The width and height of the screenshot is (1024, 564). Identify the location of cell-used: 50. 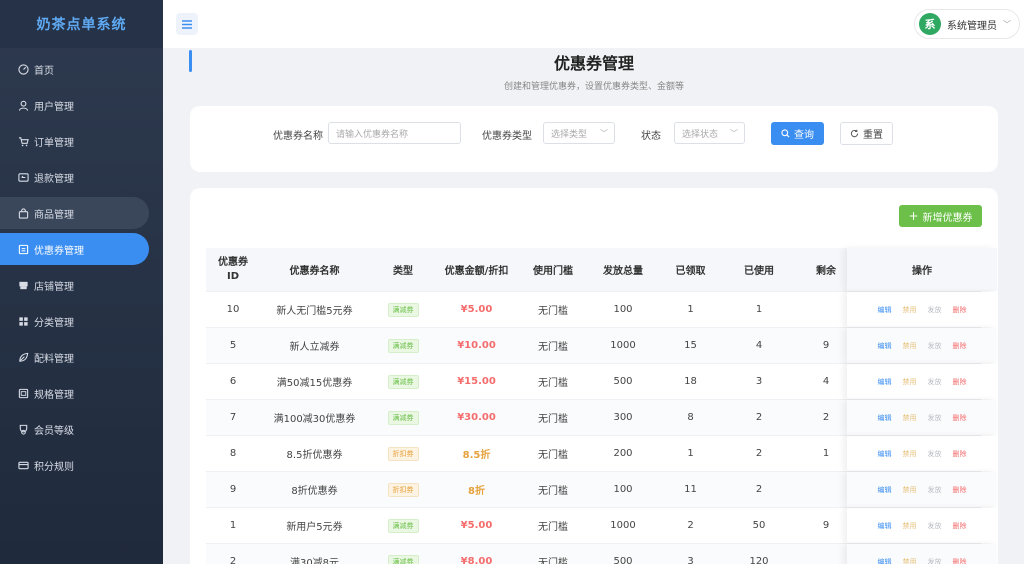
(759, 525).